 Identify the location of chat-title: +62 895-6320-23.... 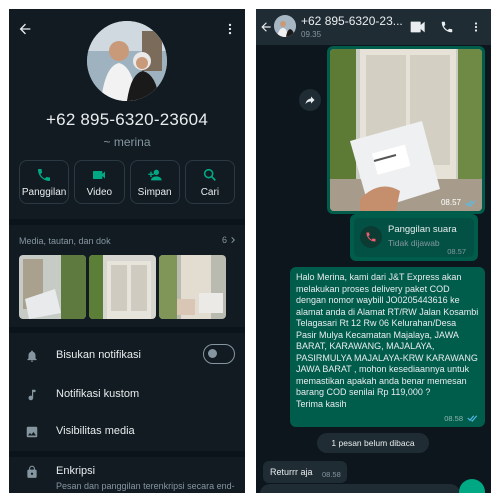
(352, 21).